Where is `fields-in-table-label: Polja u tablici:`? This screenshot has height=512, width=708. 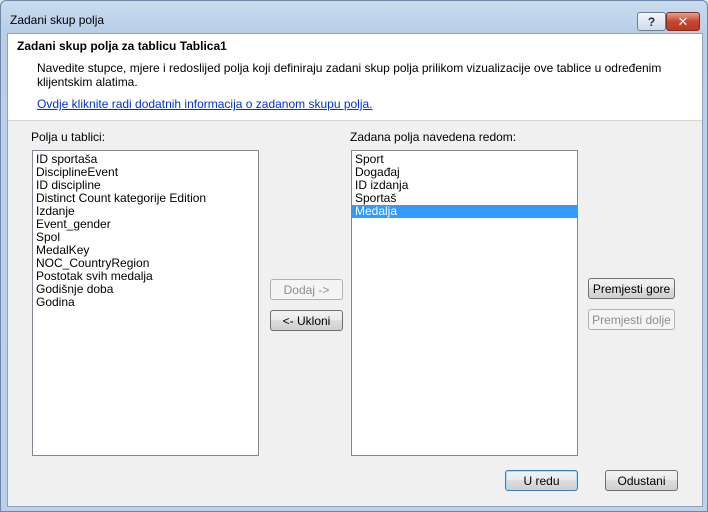 fields-in-table-label: Polja u tablici: is located at coordinates (68, 137).